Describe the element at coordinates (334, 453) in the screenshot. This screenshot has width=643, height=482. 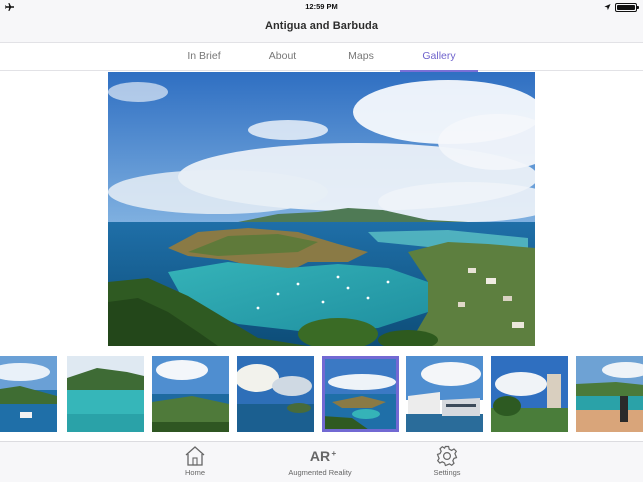
I see `ar-glyph-plus: +` at that location.